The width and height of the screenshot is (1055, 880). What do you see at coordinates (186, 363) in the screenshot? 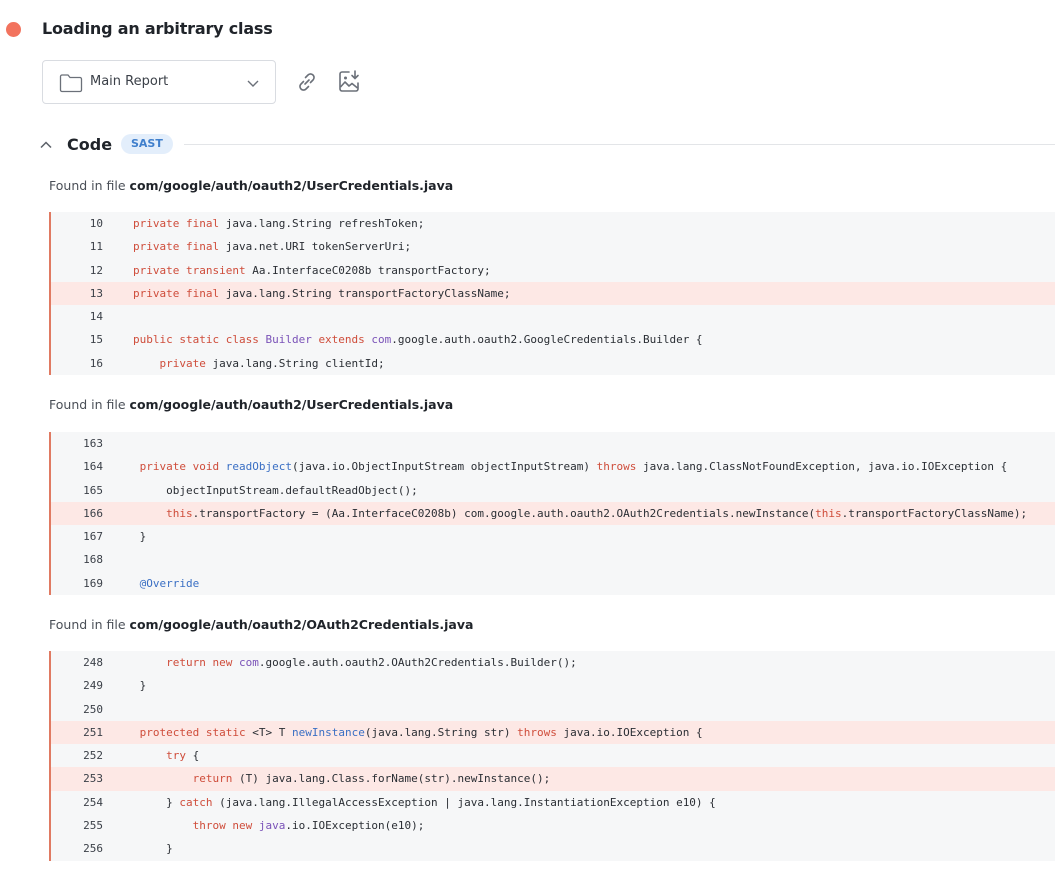
I see `code-token: private` at bounding box center [186, 363].